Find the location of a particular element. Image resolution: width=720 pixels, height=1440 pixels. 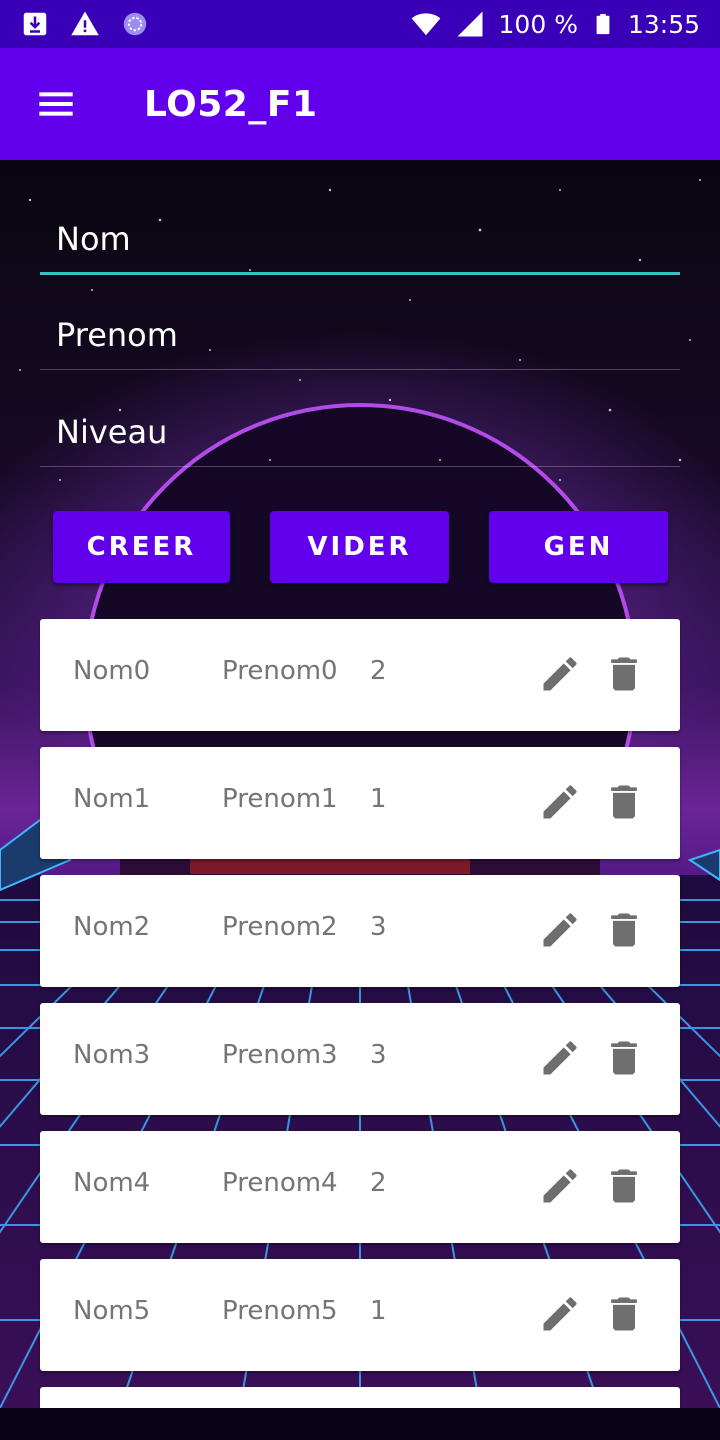

battery-icon is located at coordinates (603, 24).